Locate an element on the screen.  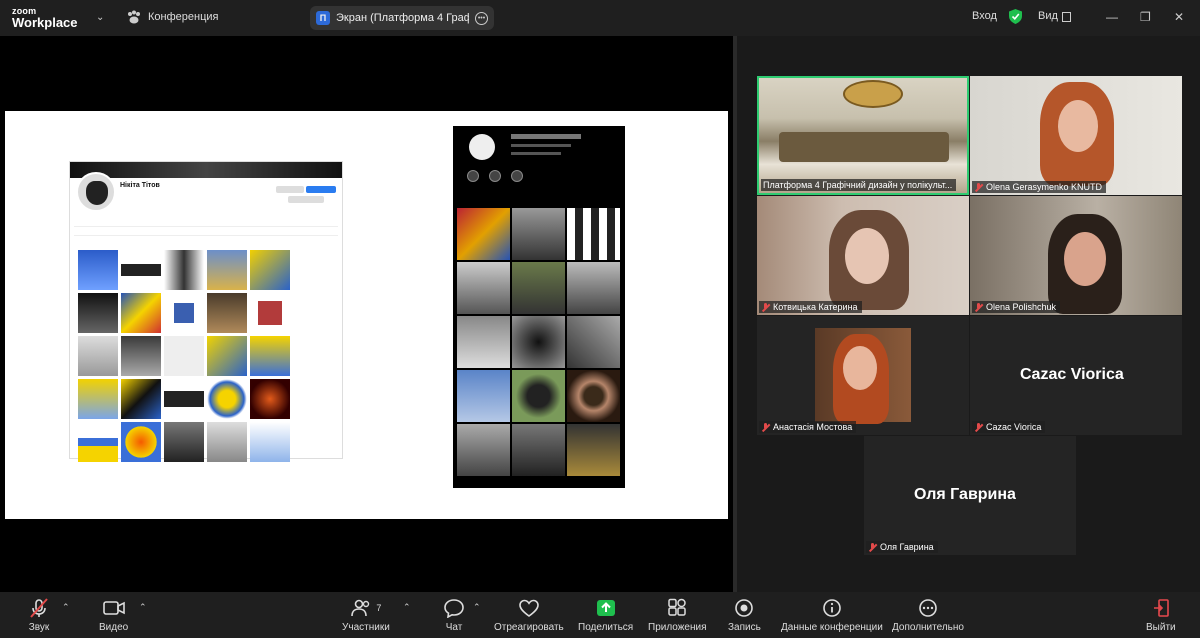
react-button: Отреагировать is located at coordinates (529, 614).